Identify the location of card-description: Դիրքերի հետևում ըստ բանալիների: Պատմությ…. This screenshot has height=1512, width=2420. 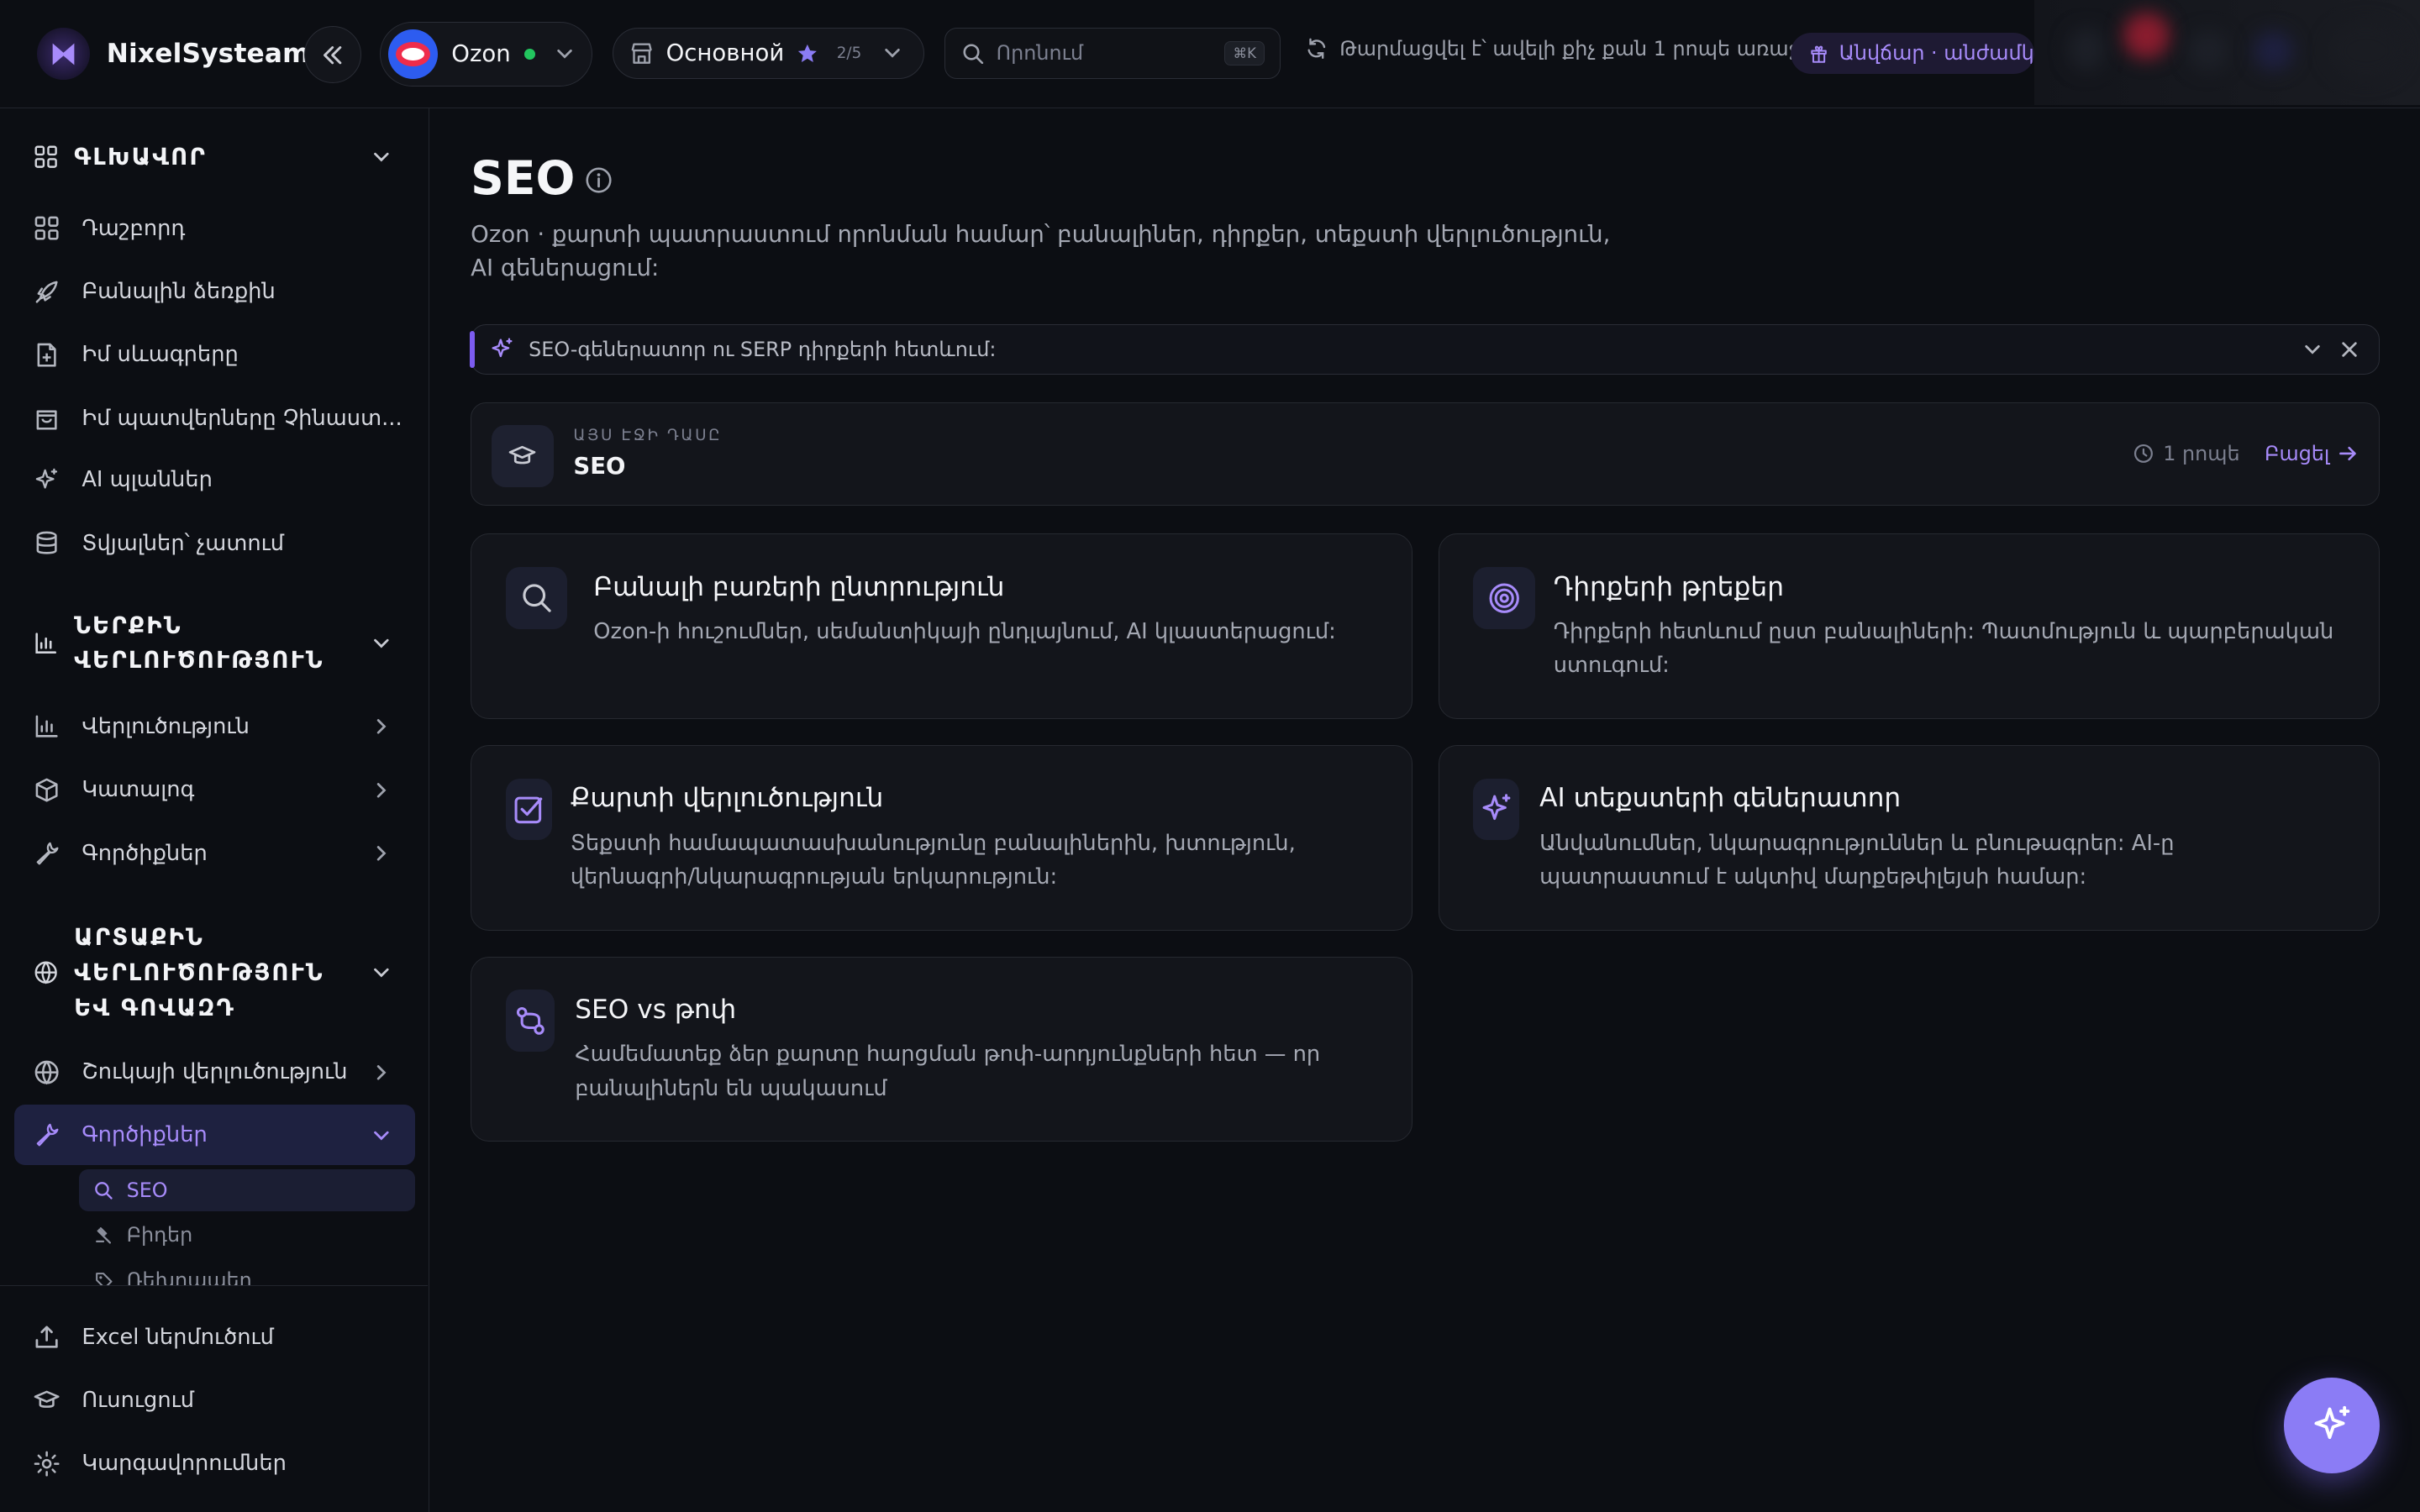
(1943, 648).